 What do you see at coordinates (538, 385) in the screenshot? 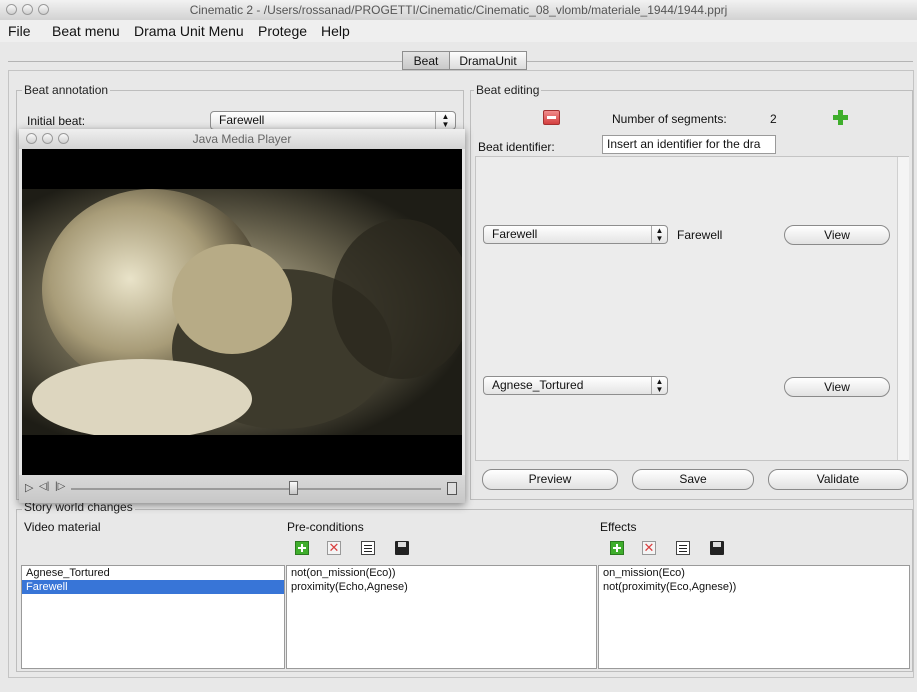
I see `segment-2-value: Agnese_Tortured` at bounding box center [538, 385].